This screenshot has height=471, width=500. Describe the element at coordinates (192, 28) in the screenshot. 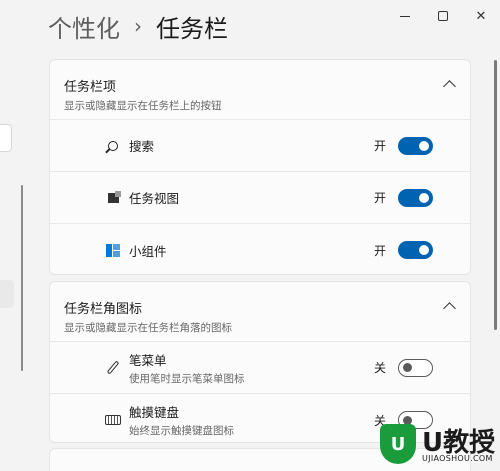

I see `page-title: 任务栏` at that location.